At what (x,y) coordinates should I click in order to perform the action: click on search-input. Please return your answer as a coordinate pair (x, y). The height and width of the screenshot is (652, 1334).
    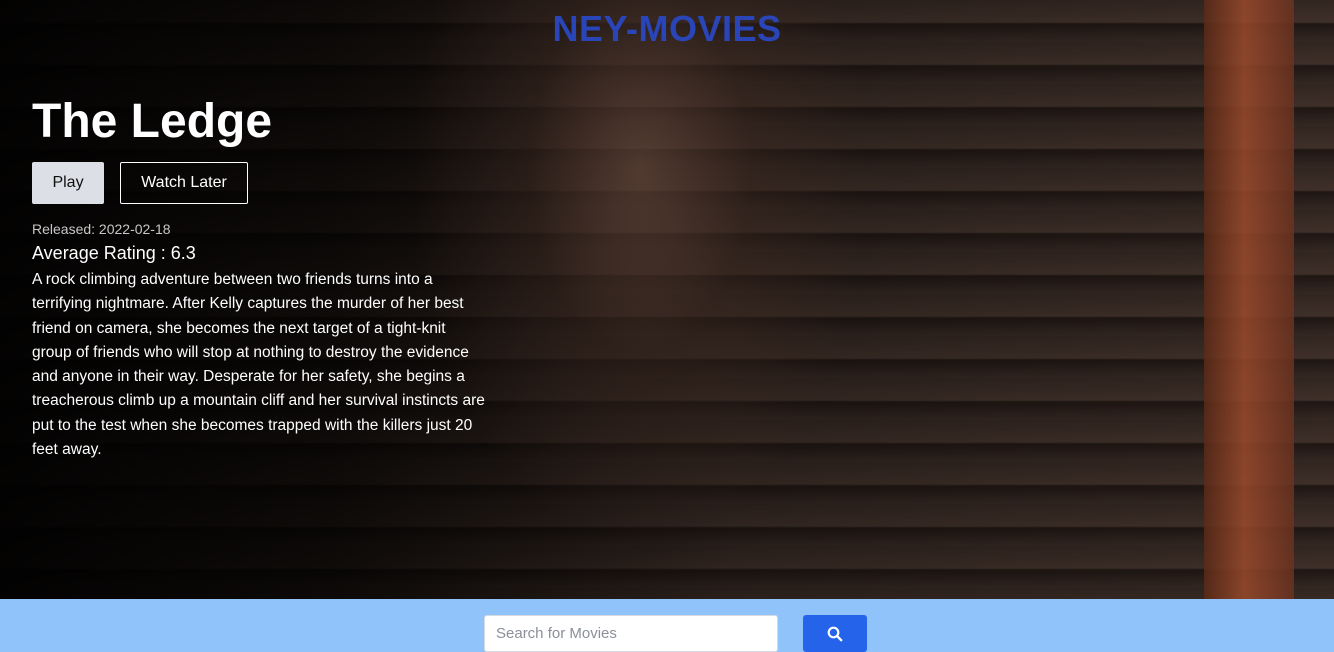
    Looking at the image, I should click on (631, 633).